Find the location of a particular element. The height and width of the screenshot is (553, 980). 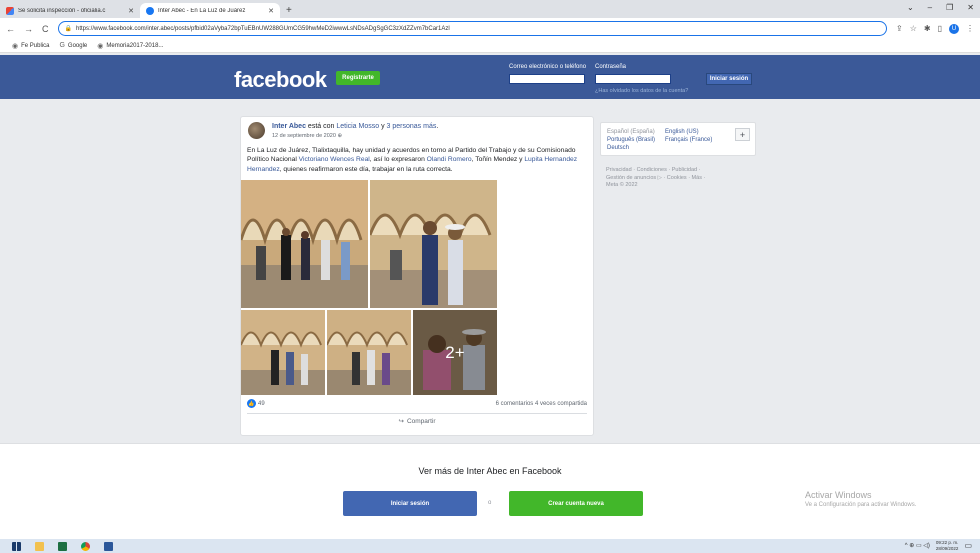

comments-count: 6 comentarios is located at coordinates (515, 404).